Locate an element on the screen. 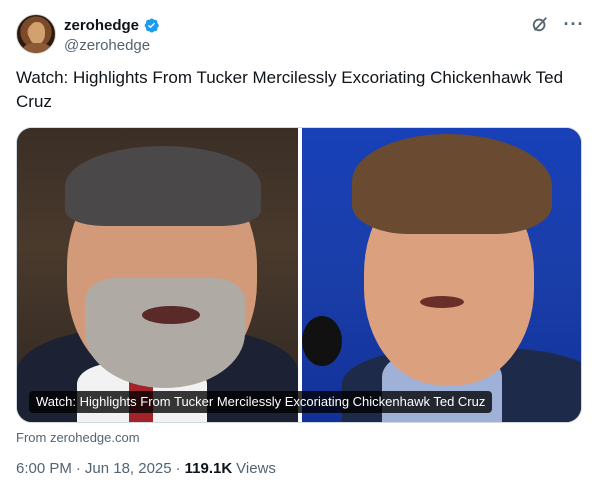 The width and height of the screenshot is (600, 496). left-photo-mouth is located at coordinates (171, 315).